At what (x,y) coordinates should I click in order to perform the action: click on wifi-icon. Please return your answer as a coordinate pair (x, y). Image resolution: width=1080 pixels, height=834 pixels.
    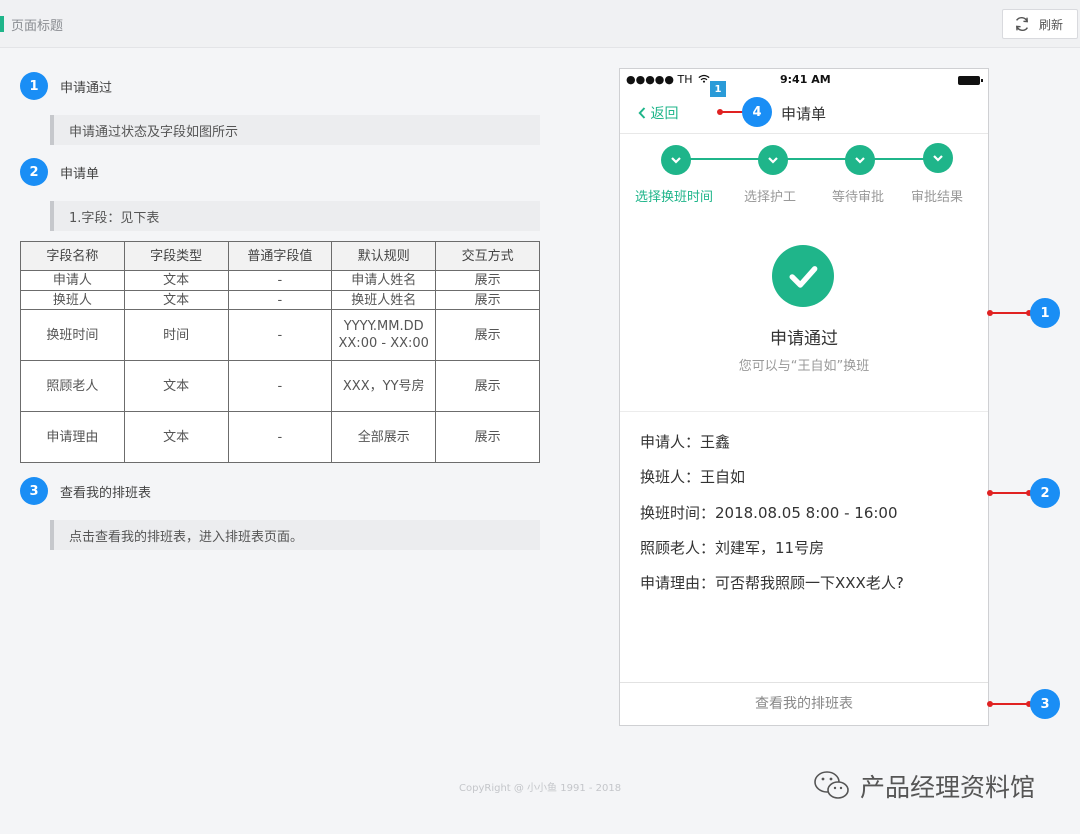
    Looking at the image, I should click on (704, 78).